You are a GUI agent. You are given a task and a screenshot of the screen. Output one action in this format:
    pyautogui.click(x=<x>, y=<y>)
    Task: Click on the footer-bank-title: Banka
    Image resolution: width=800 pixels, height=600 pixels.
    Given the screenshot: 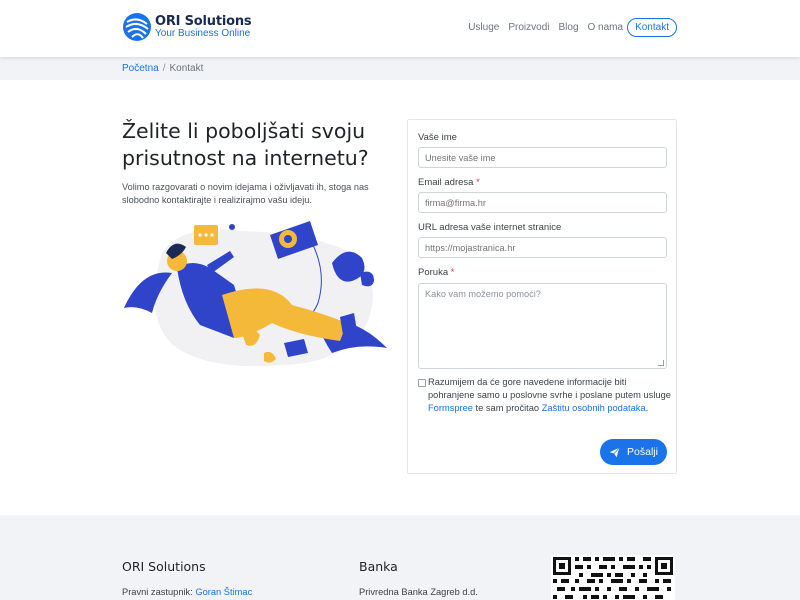 What is the action you would take?
    pyautogui.click(x=378, y=566)
    